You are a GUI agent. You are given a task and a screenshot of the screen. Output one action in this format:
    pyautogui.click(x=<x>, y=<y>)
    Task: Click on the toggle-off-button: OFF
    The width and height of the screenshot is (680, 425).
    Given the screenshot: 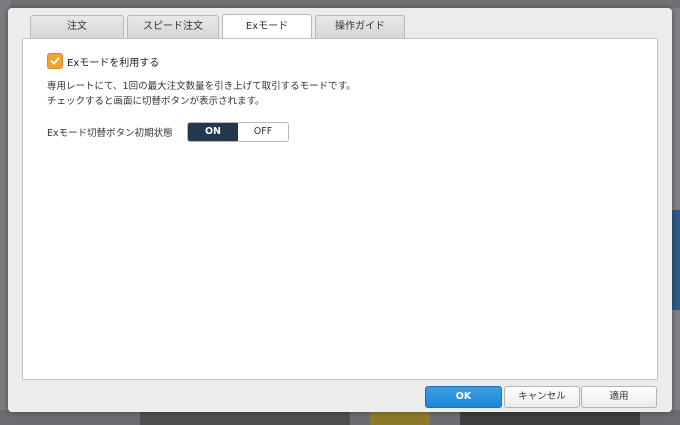 What is the action you would take?
    pyautogui.click(x=263, y=132)
    